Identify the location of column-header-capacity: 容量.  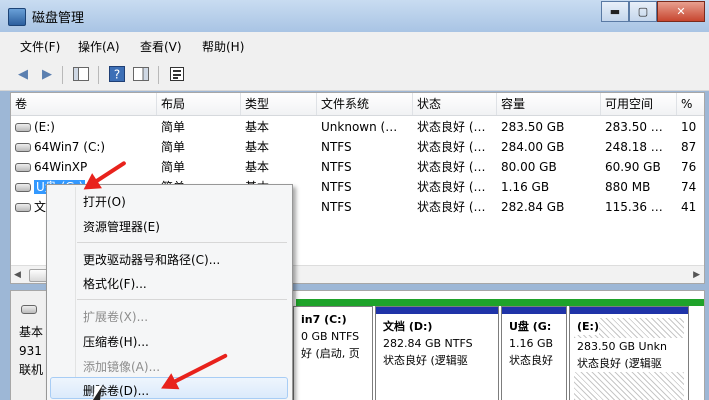
(549, 104).